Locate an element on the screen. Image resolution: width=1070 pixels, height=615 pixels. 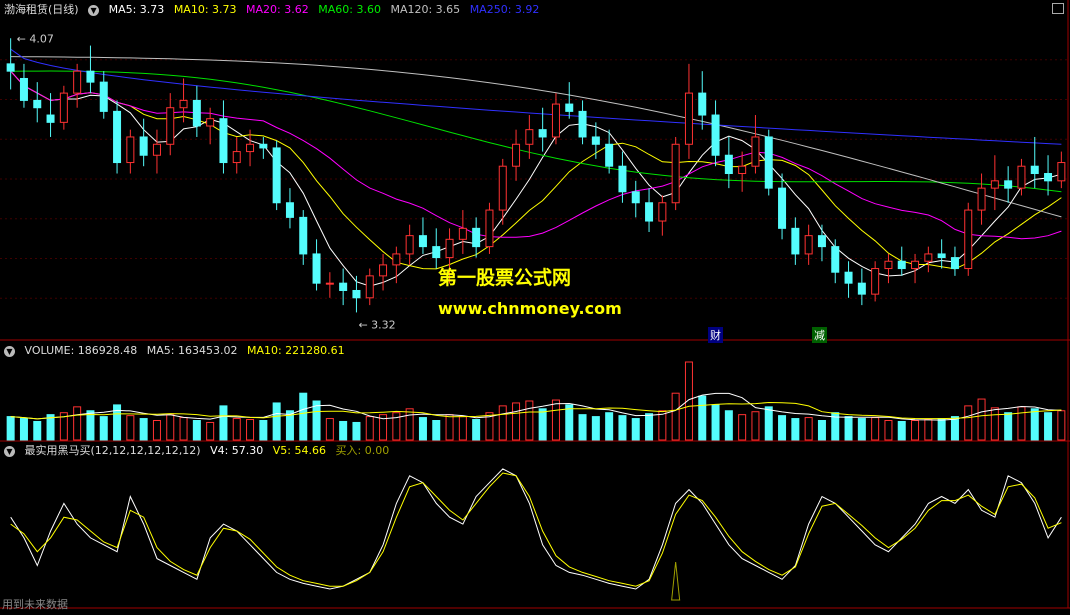
event-tag-cai: 财 is located at coordinates (715, 335).